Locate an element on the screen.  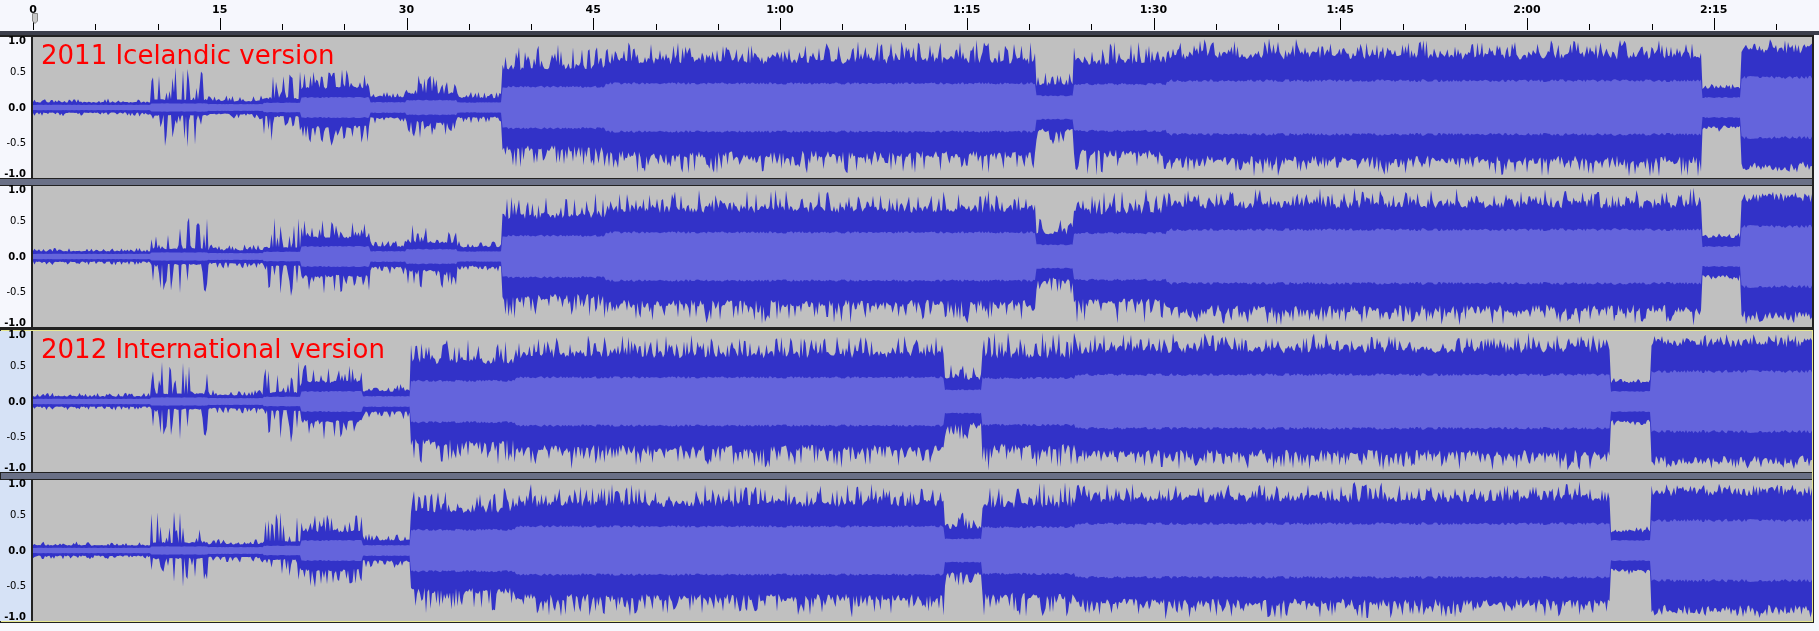
time-label: 45 is located at coordinates (593, 9).